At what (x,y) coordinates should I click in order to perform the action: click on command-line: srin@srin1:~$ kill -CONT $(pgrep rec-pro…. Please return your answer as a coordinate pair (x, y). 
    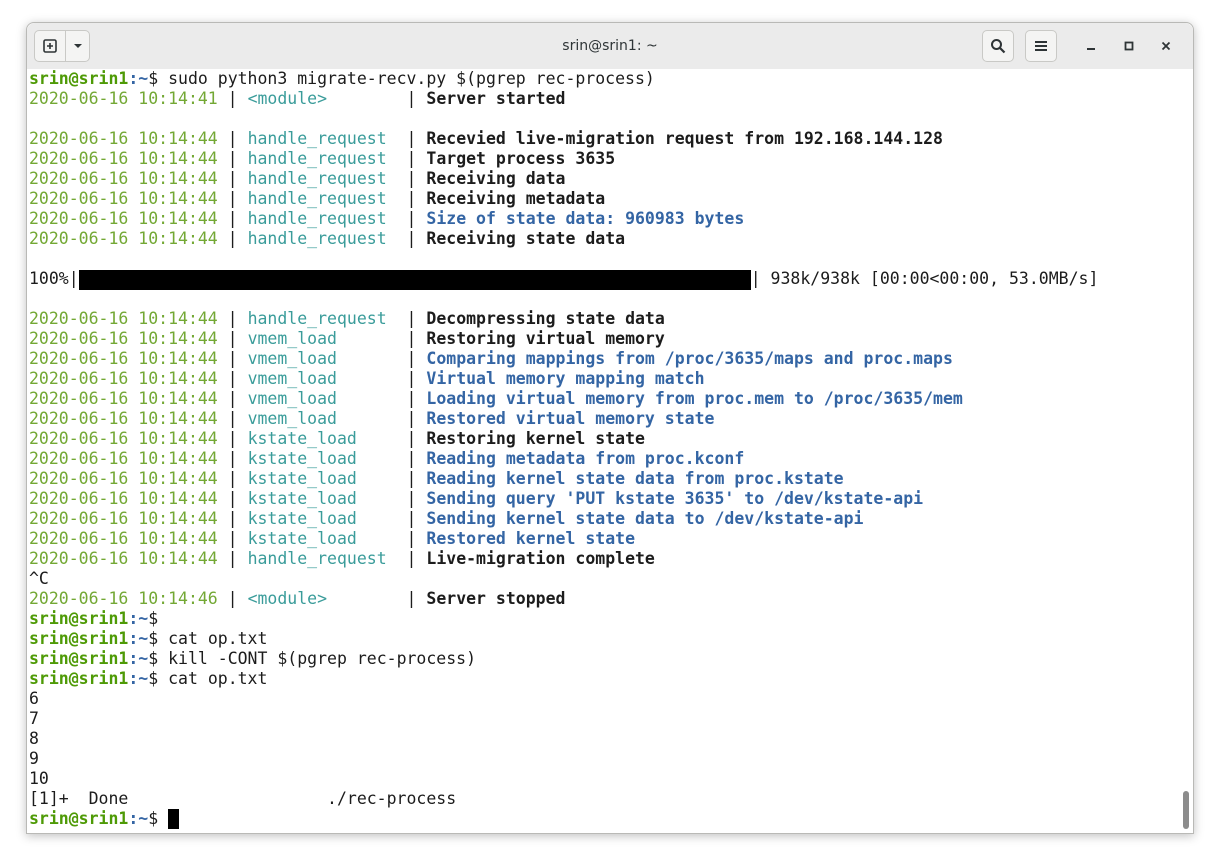
    Looking at the image, I should click on (603, 659).